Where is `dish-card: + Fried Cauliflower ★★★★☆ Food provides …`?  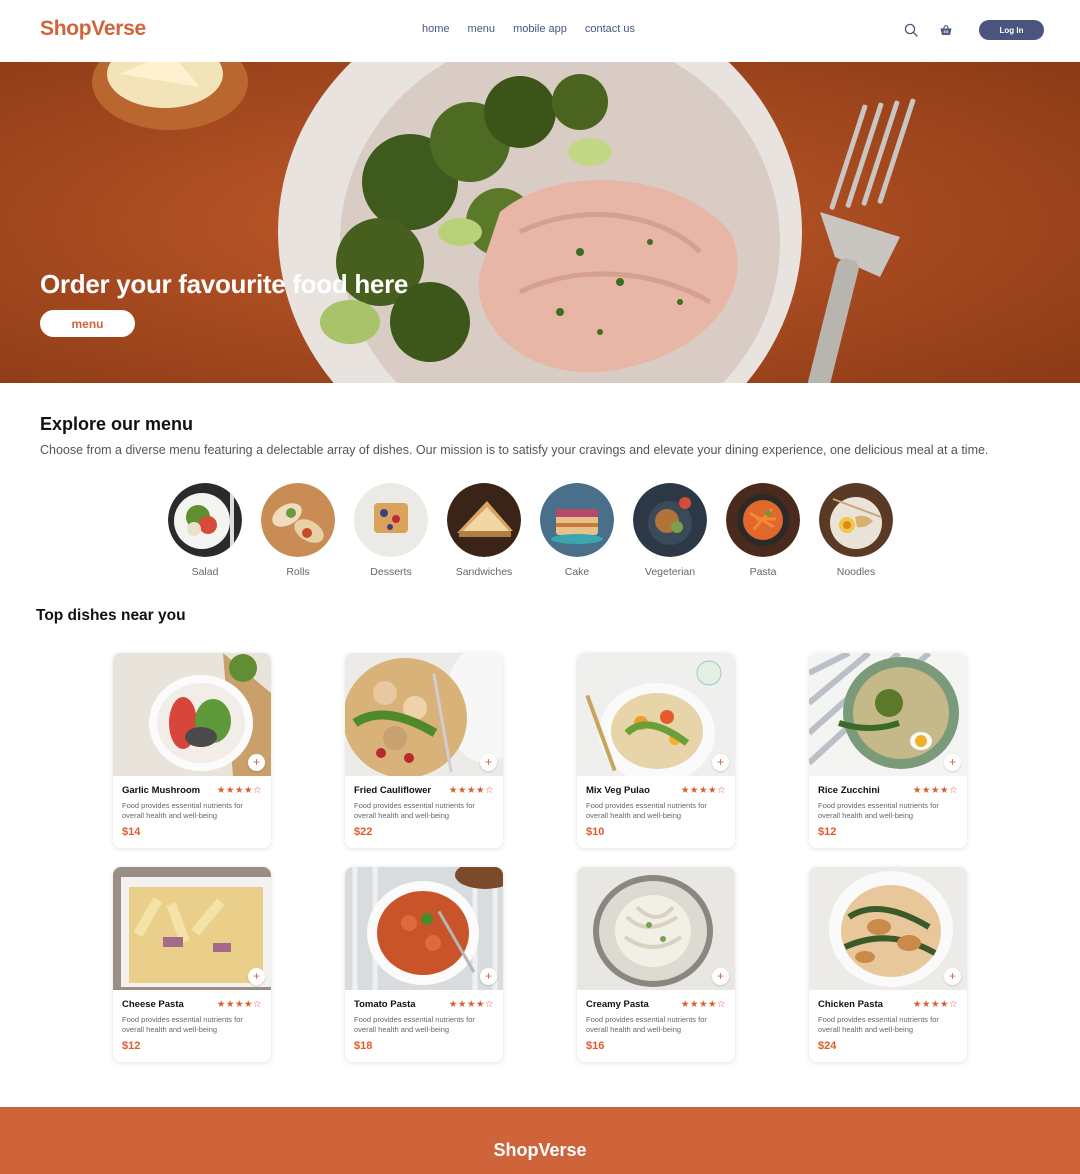 dish-card: + Fried Cauliflower ★★★★☆ Food provides … is located at coordinates (424, 750).